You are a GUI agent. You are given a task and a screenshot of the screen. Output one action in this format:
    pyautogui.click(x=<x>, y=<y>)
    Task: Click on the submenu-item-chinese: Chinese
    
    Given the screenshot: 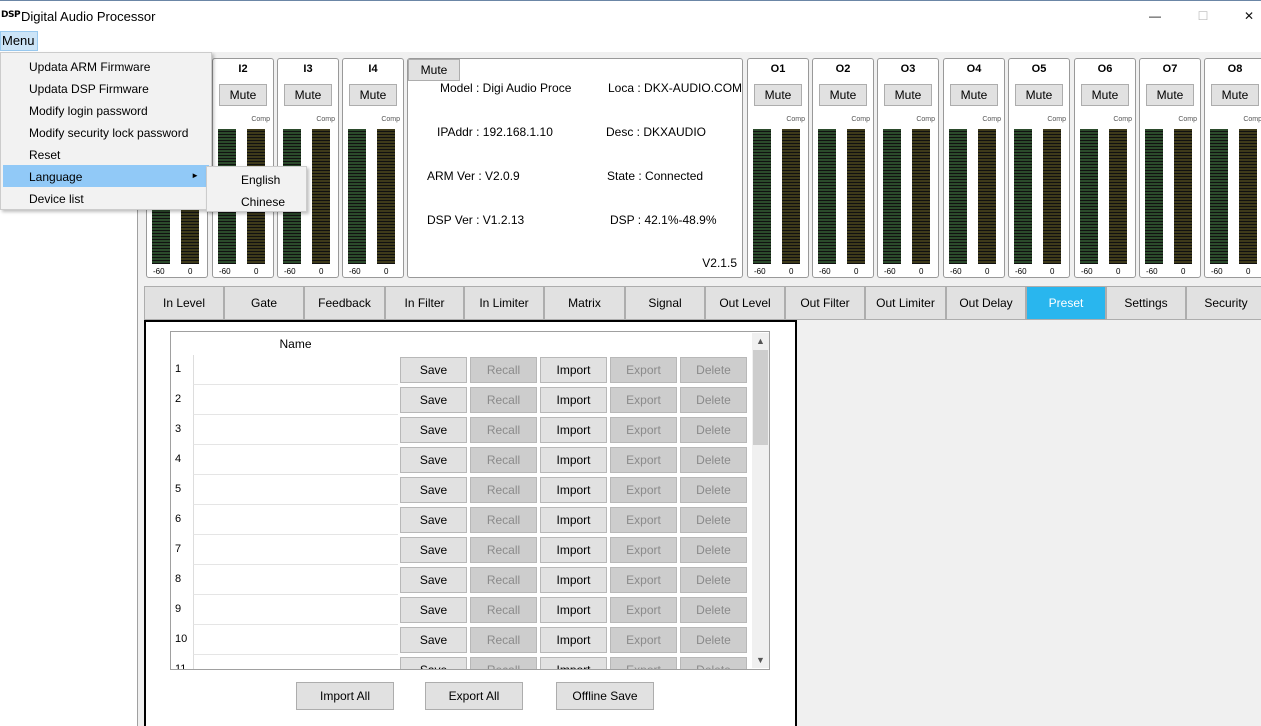 What is the action you would take?
    pyautogui.click(x=256, y=201)
    